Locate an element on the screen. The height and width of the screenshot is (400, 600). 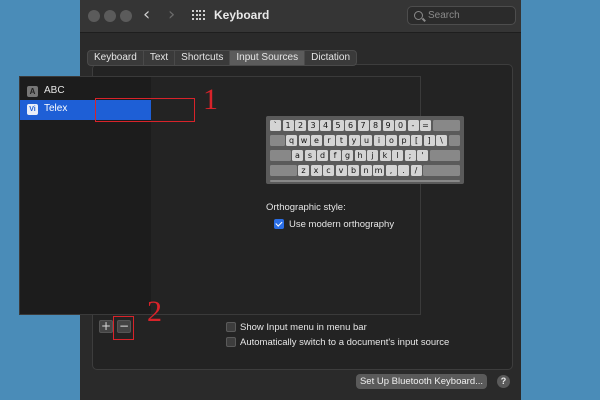
tab-dictation: Dictation is located at coordinates (330, 58).